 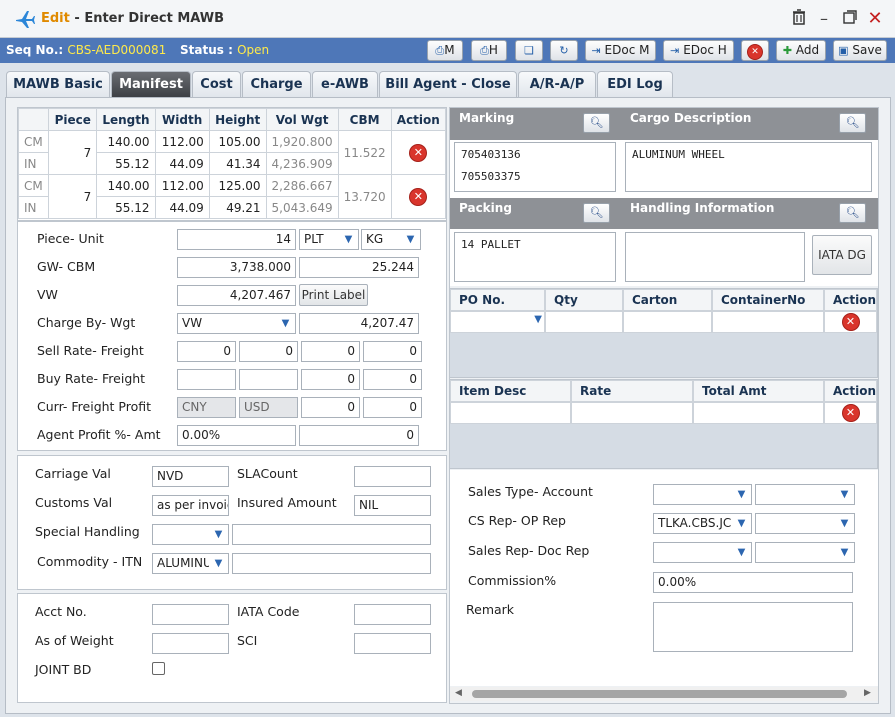 What do you see at coordinates (329, 239) in the screenshot?
I see `unit-select: PLT ▼` at bounding box center [329, 239].